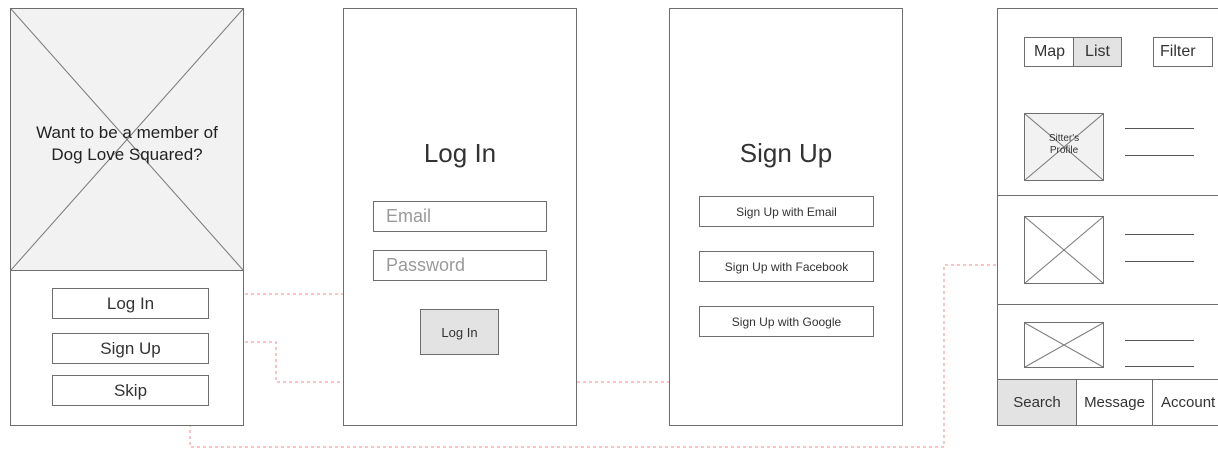 Image resolution: width=1218 pixels, height=452 pixels. What do you see at coordinates (786, 153) in the screenshot?
I see `signup-title: Sign Up` at bounding box center [786, 153].